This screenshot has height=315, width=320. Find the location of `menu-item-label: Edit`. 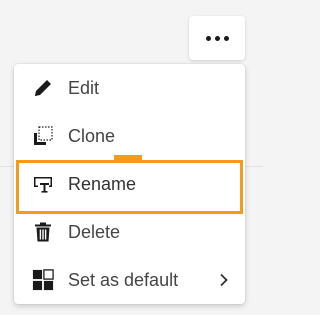

menu-item-label: Edit is located at coordinates (84, 87).